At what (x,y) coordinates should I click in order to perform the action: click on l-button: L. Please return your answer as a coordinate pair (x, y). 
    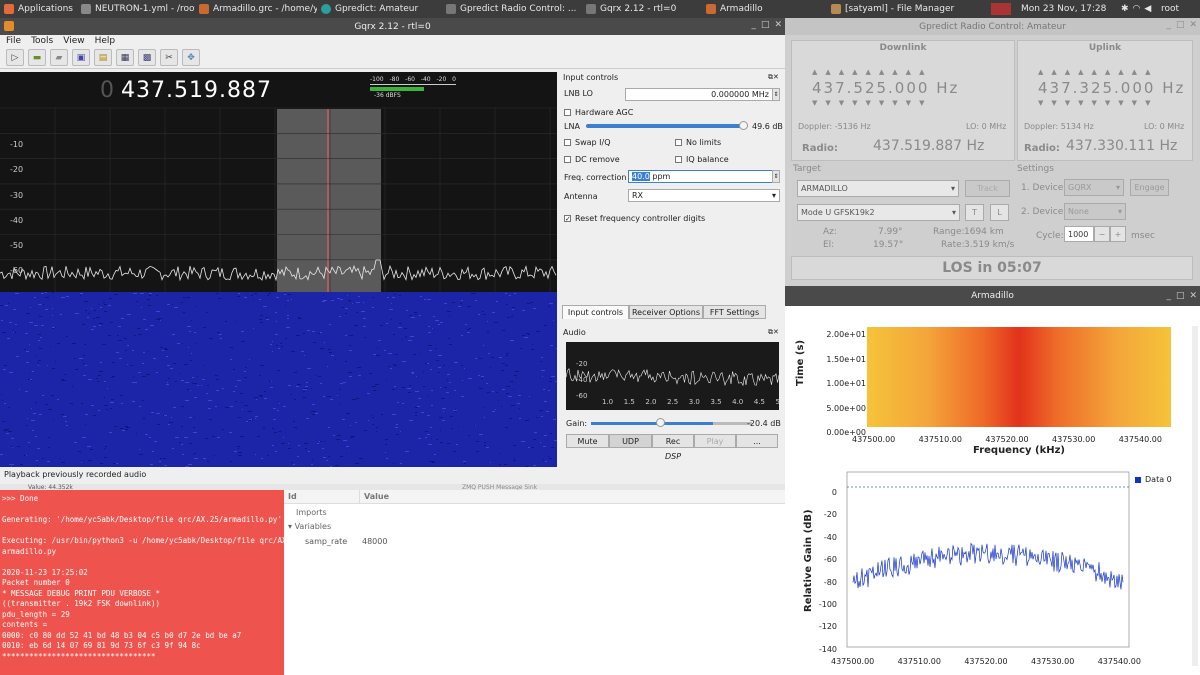
    Looking at the image, I should click on (999, 212).